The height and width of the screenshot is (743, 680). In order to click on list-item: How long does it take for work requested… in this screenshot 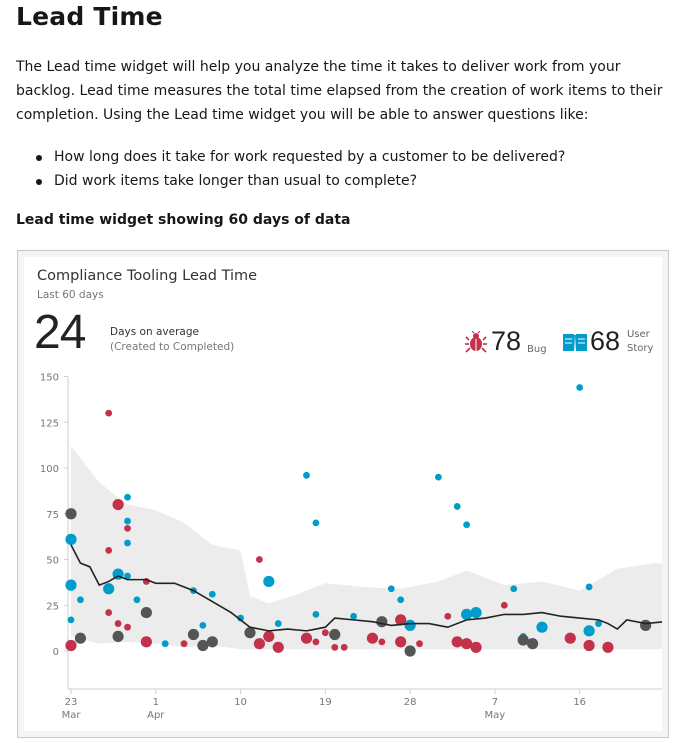, I will do `click(290, 157)`.